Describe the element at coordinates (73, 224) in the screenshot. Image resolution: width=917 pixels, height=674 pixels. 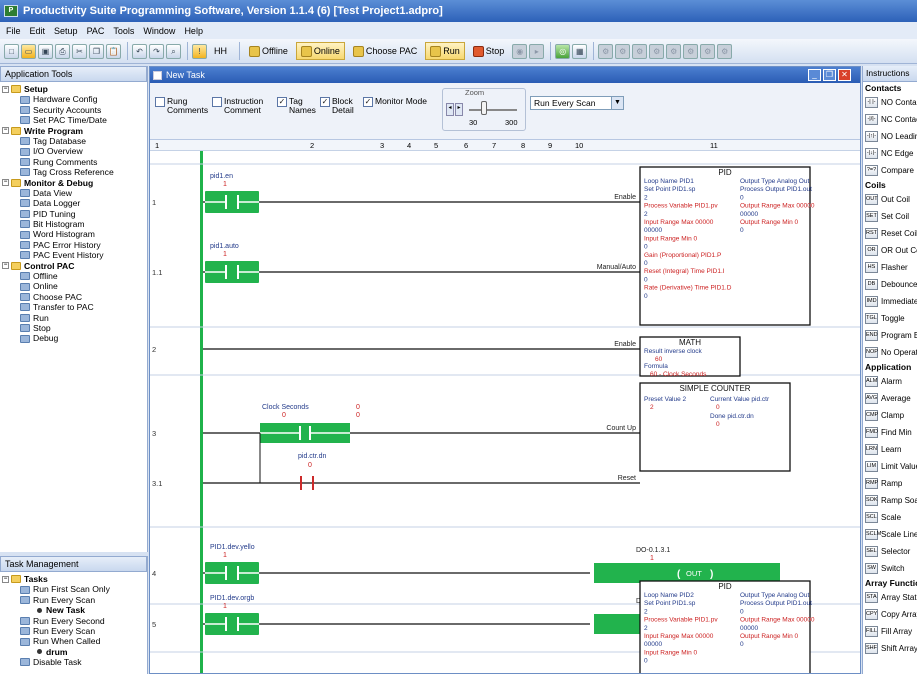
I see `tree-item-bit-histogram: Bit Histogram` at that location.